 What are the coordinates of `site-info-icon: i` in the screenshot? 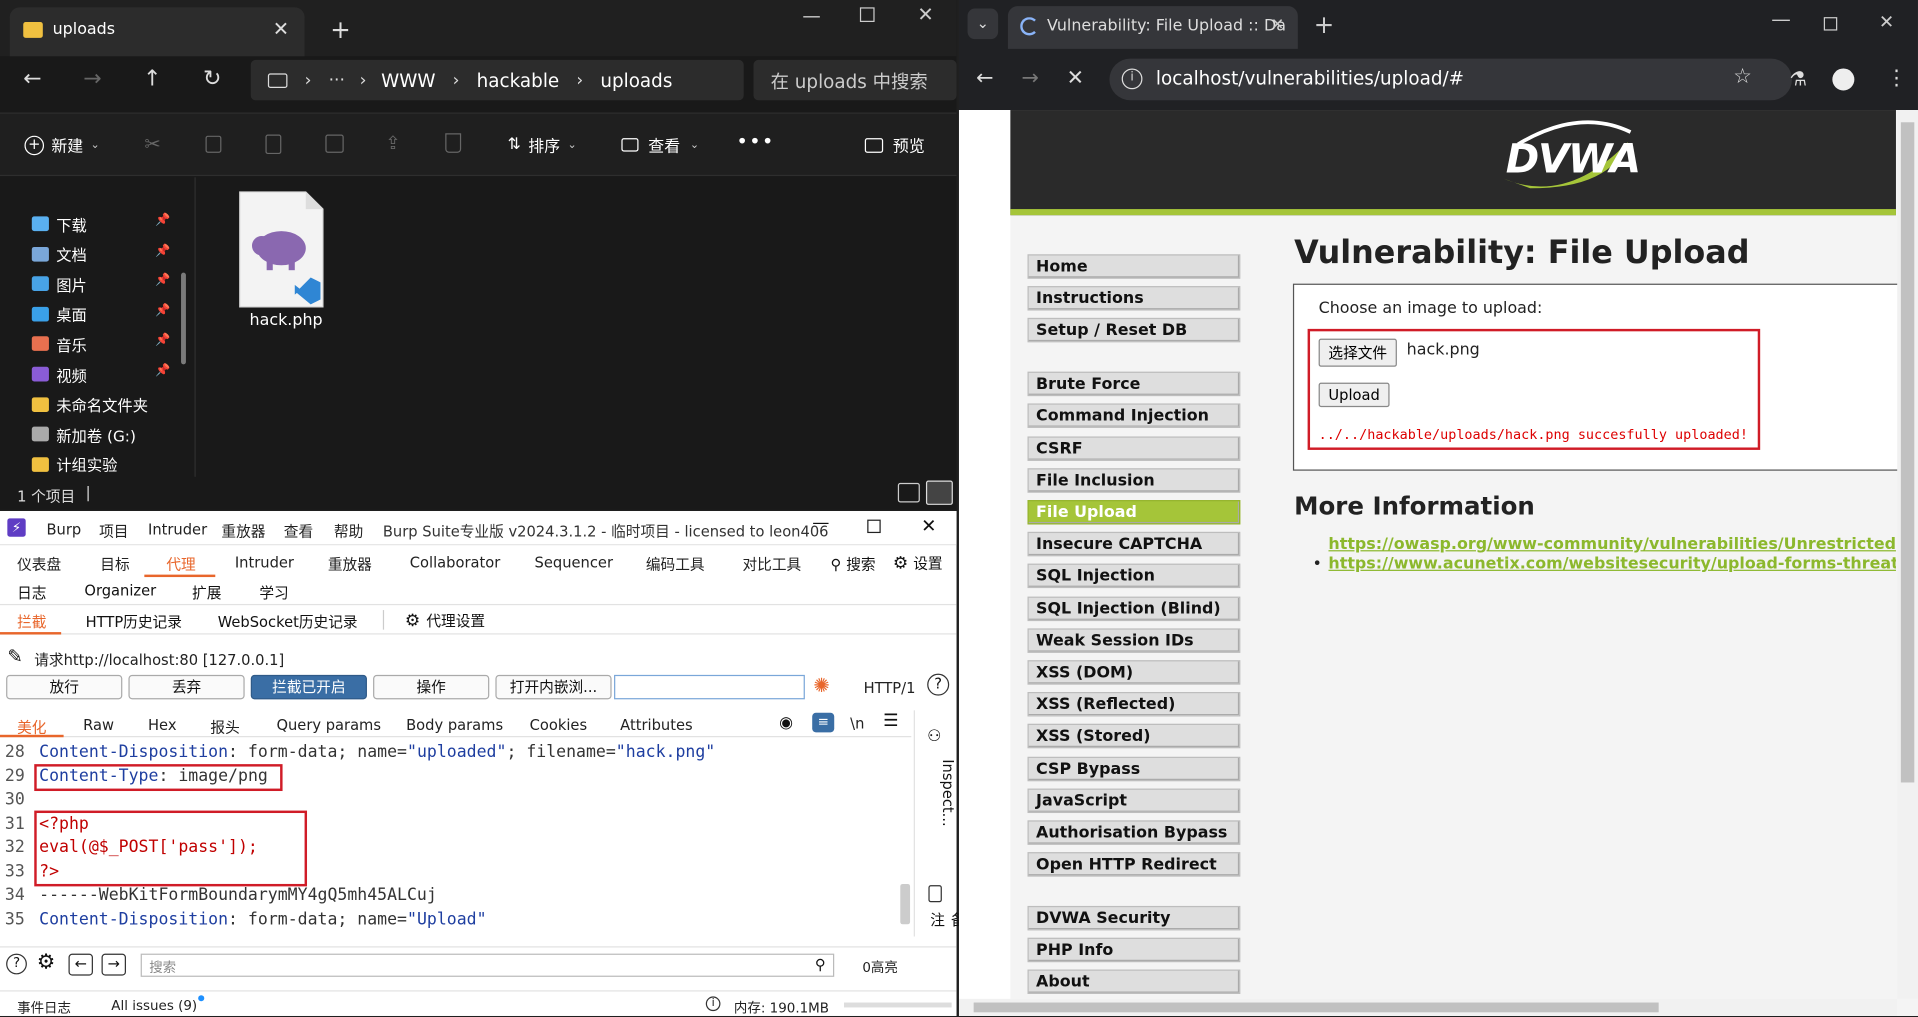 It's located at (1132, 79).